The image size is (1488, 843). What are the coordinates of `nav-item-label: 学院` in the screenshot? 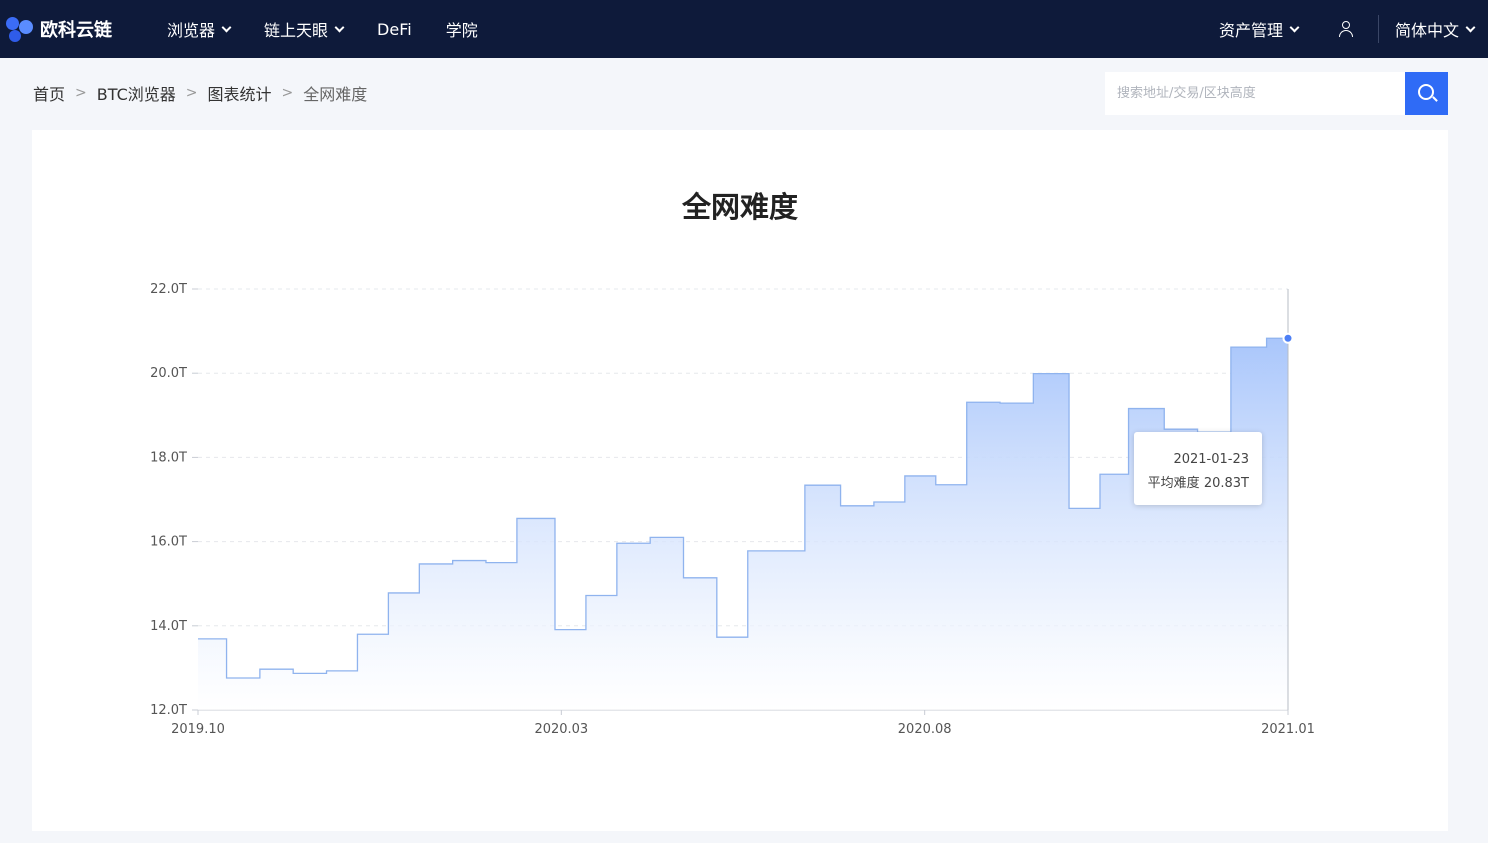 It's located at (461, 30).